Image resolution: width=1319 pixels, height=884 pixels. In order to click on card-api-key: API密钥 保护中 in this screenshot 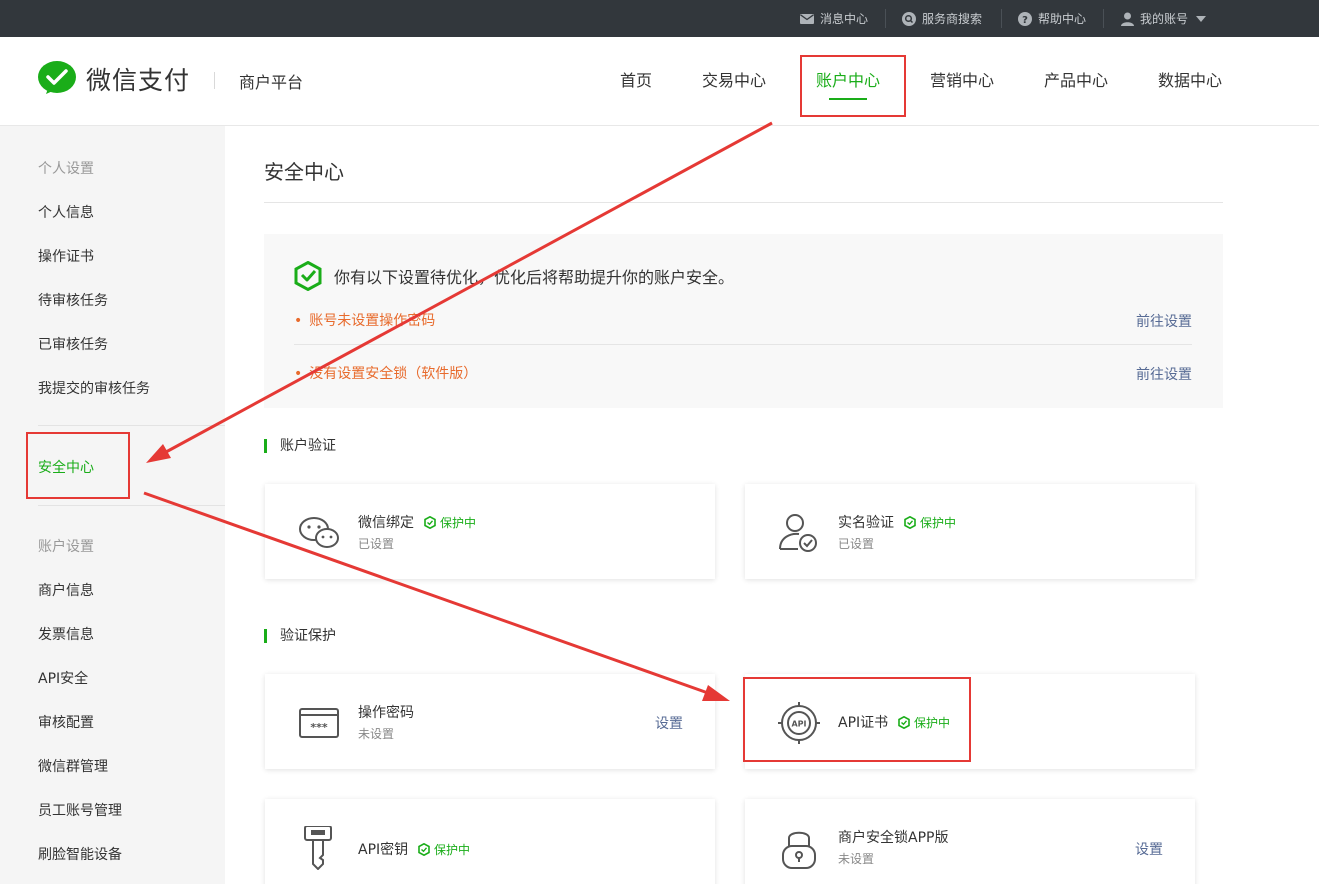, I will do `click(490, 841)`.